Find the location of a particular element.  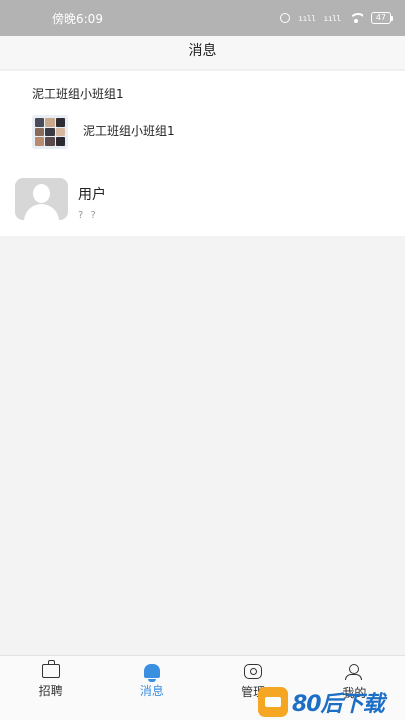

bell-icon is located at coordinates (151, 673).